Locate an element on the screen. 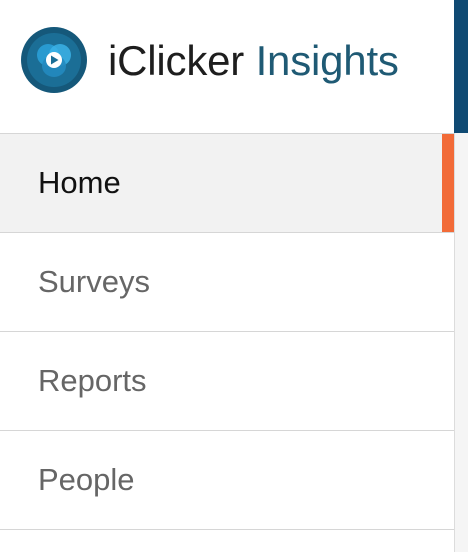 The image size is (468, 552). active-indicator is located at coordinates (448, 183).